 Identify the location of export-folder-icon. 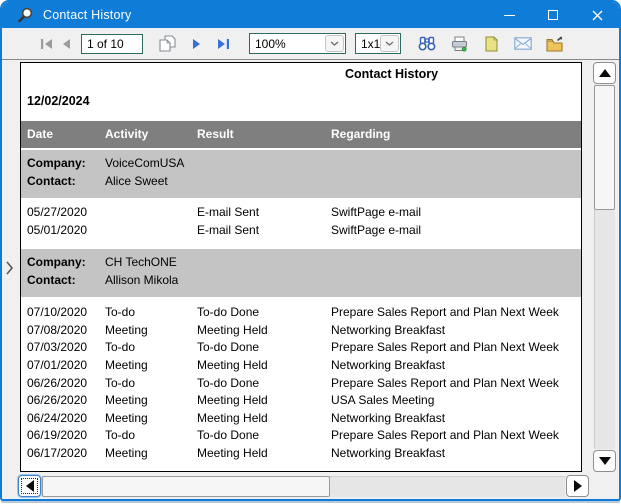
(554, 43).